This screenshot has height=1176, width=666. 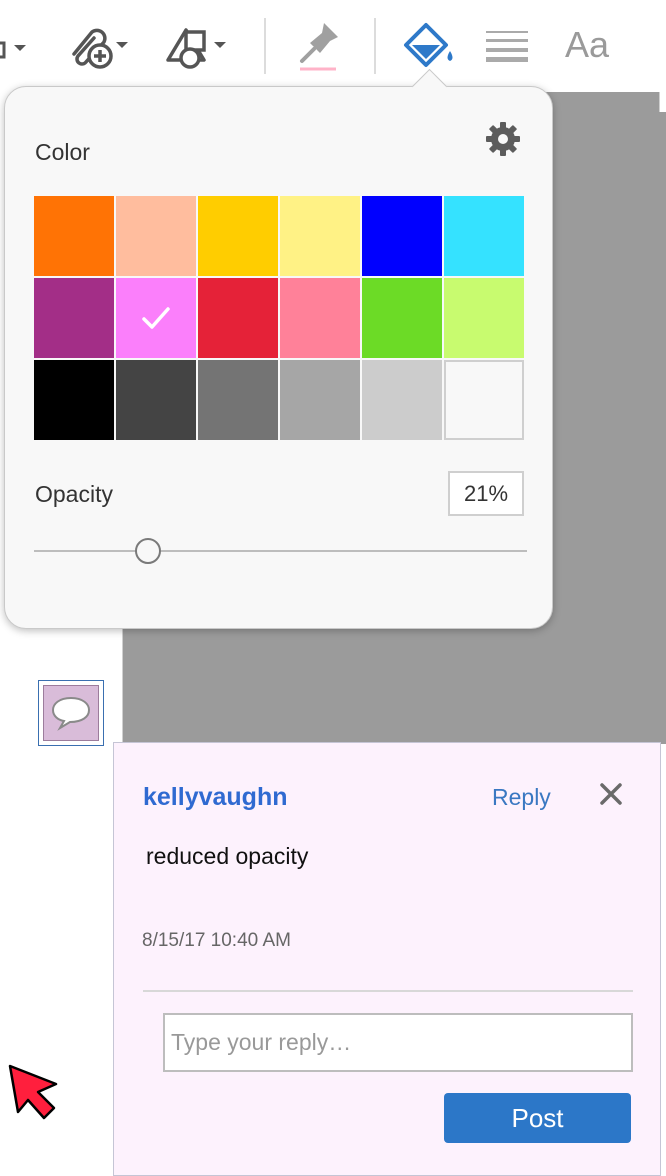 I want to click on stamp-tool-button, so click(x=18, y=45).